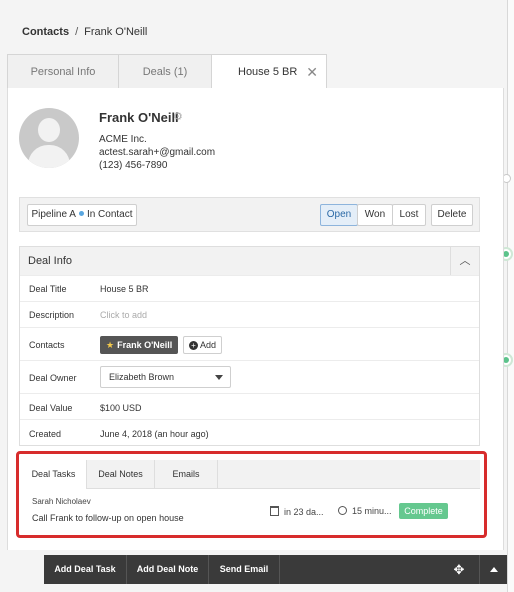  Describe the element at coordinates (464, 261) in the screenshot. I see `chevron-up-icon: ︿` at that location.